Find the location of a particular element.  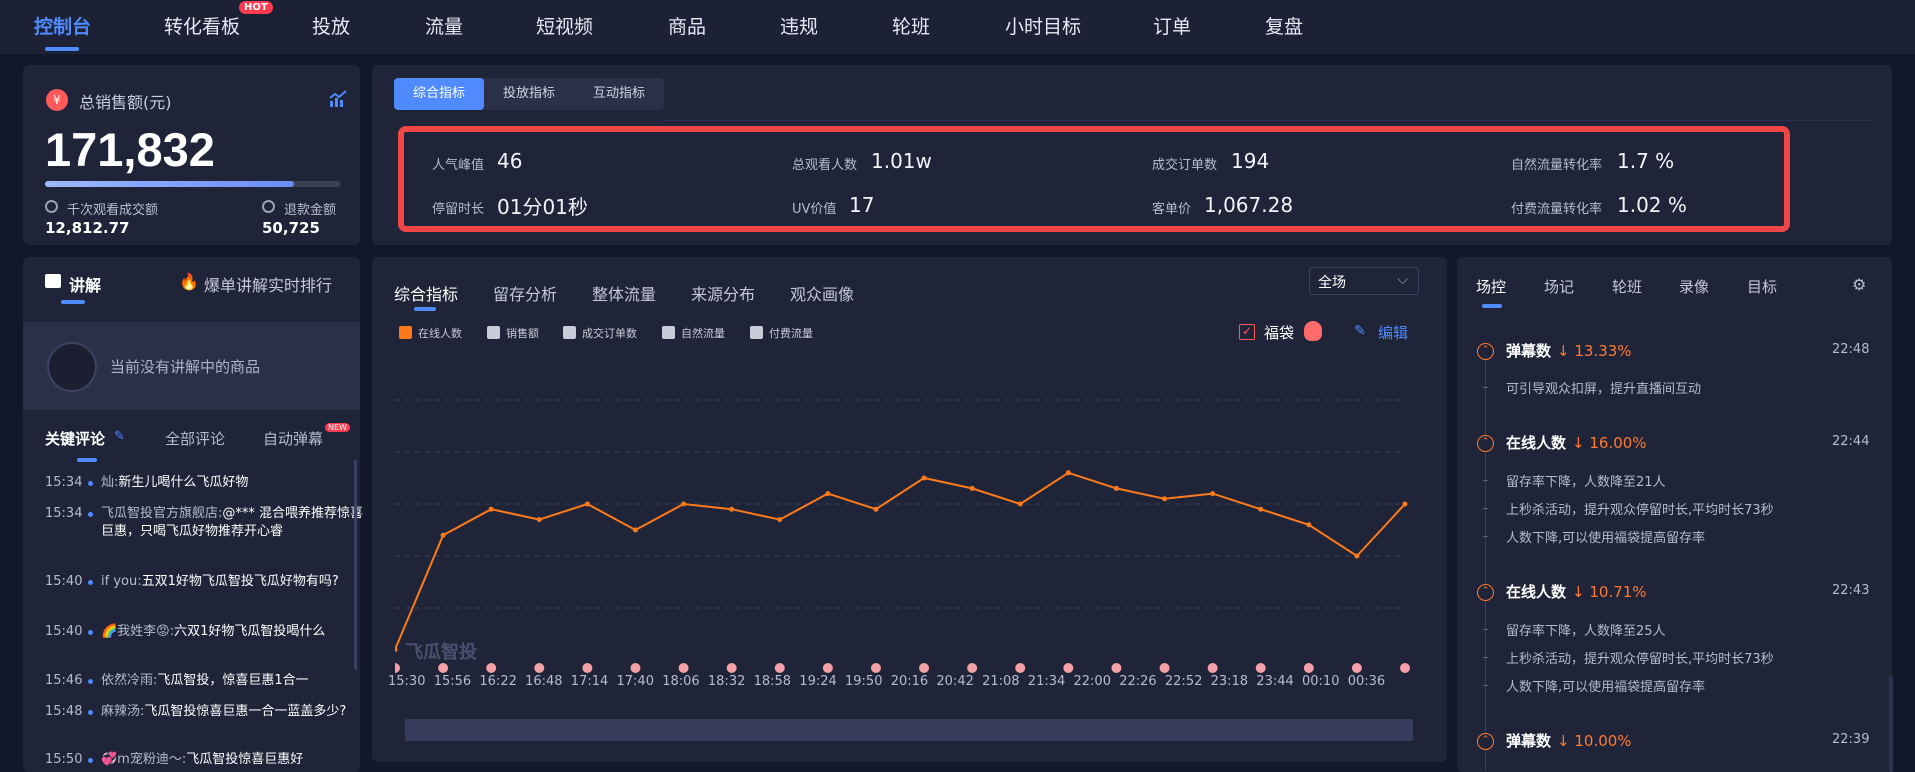

nav-item-ads: 投放 is located at coordinates (331, 25).